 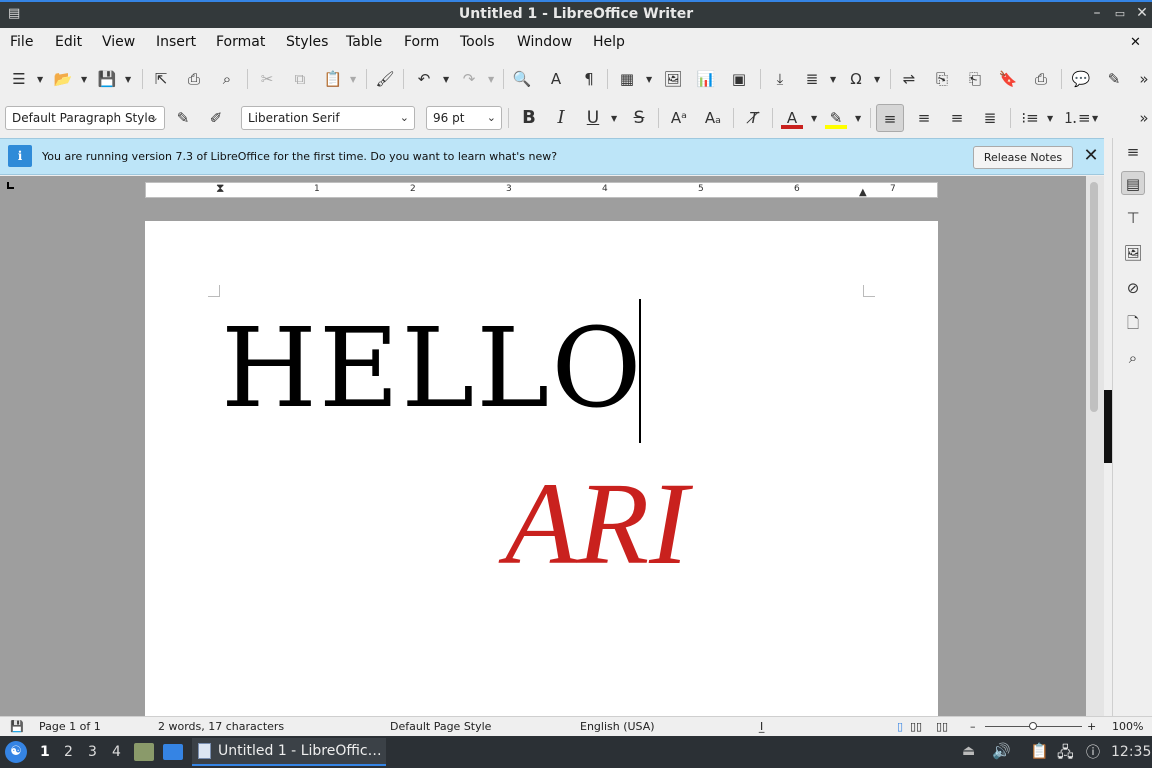 What do you see at coordinates (812, 79) in the screenshot?
I see `insert-field-icon: ≣` at bounding box center [812, 79].